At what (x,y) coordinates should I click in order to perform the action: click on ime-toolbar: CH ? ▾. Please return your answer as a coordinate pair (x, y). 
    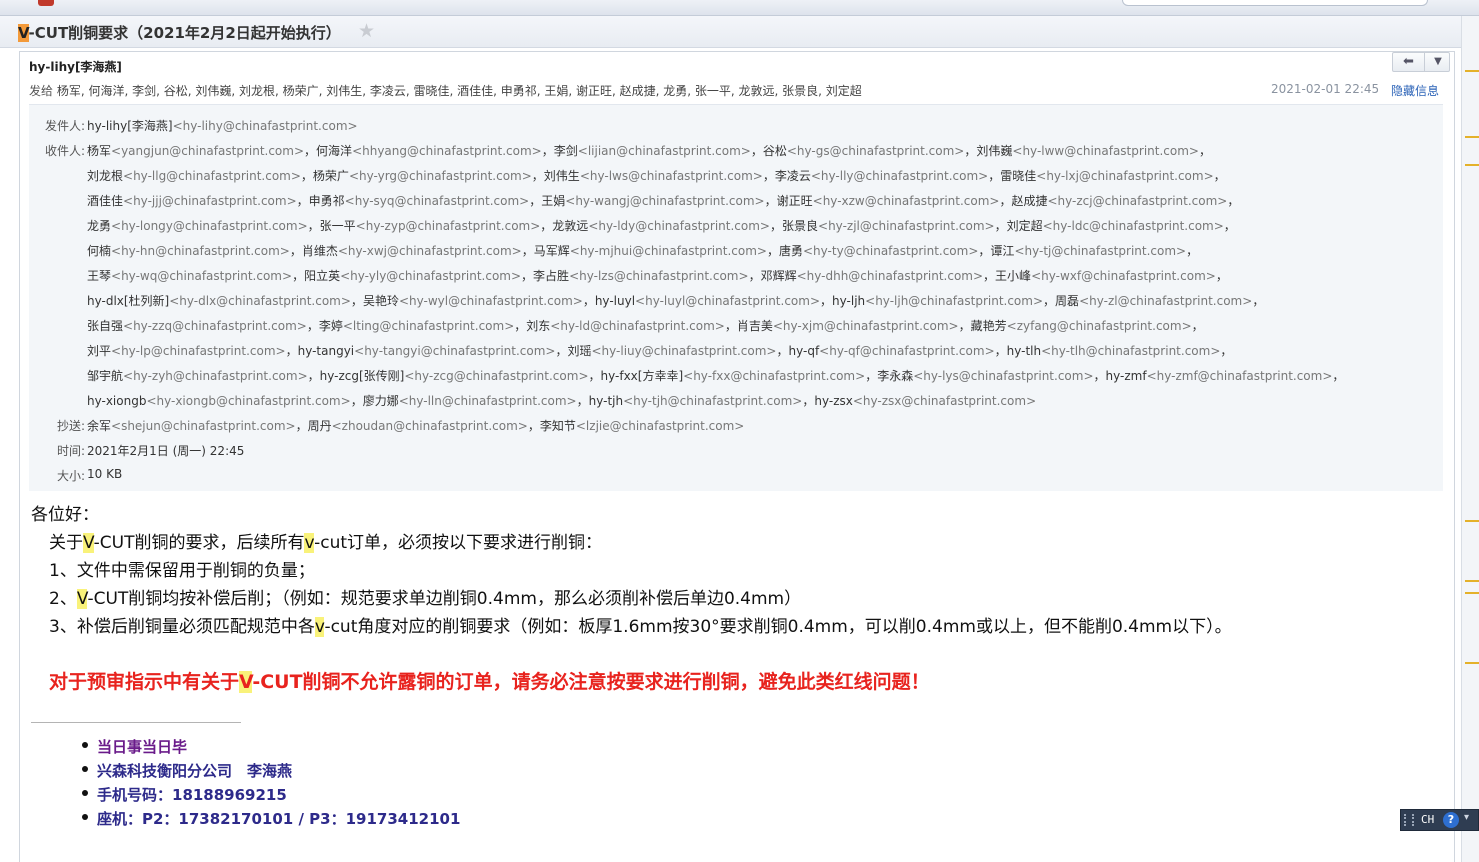
    Looking at the image, I should click on (1439, 820).